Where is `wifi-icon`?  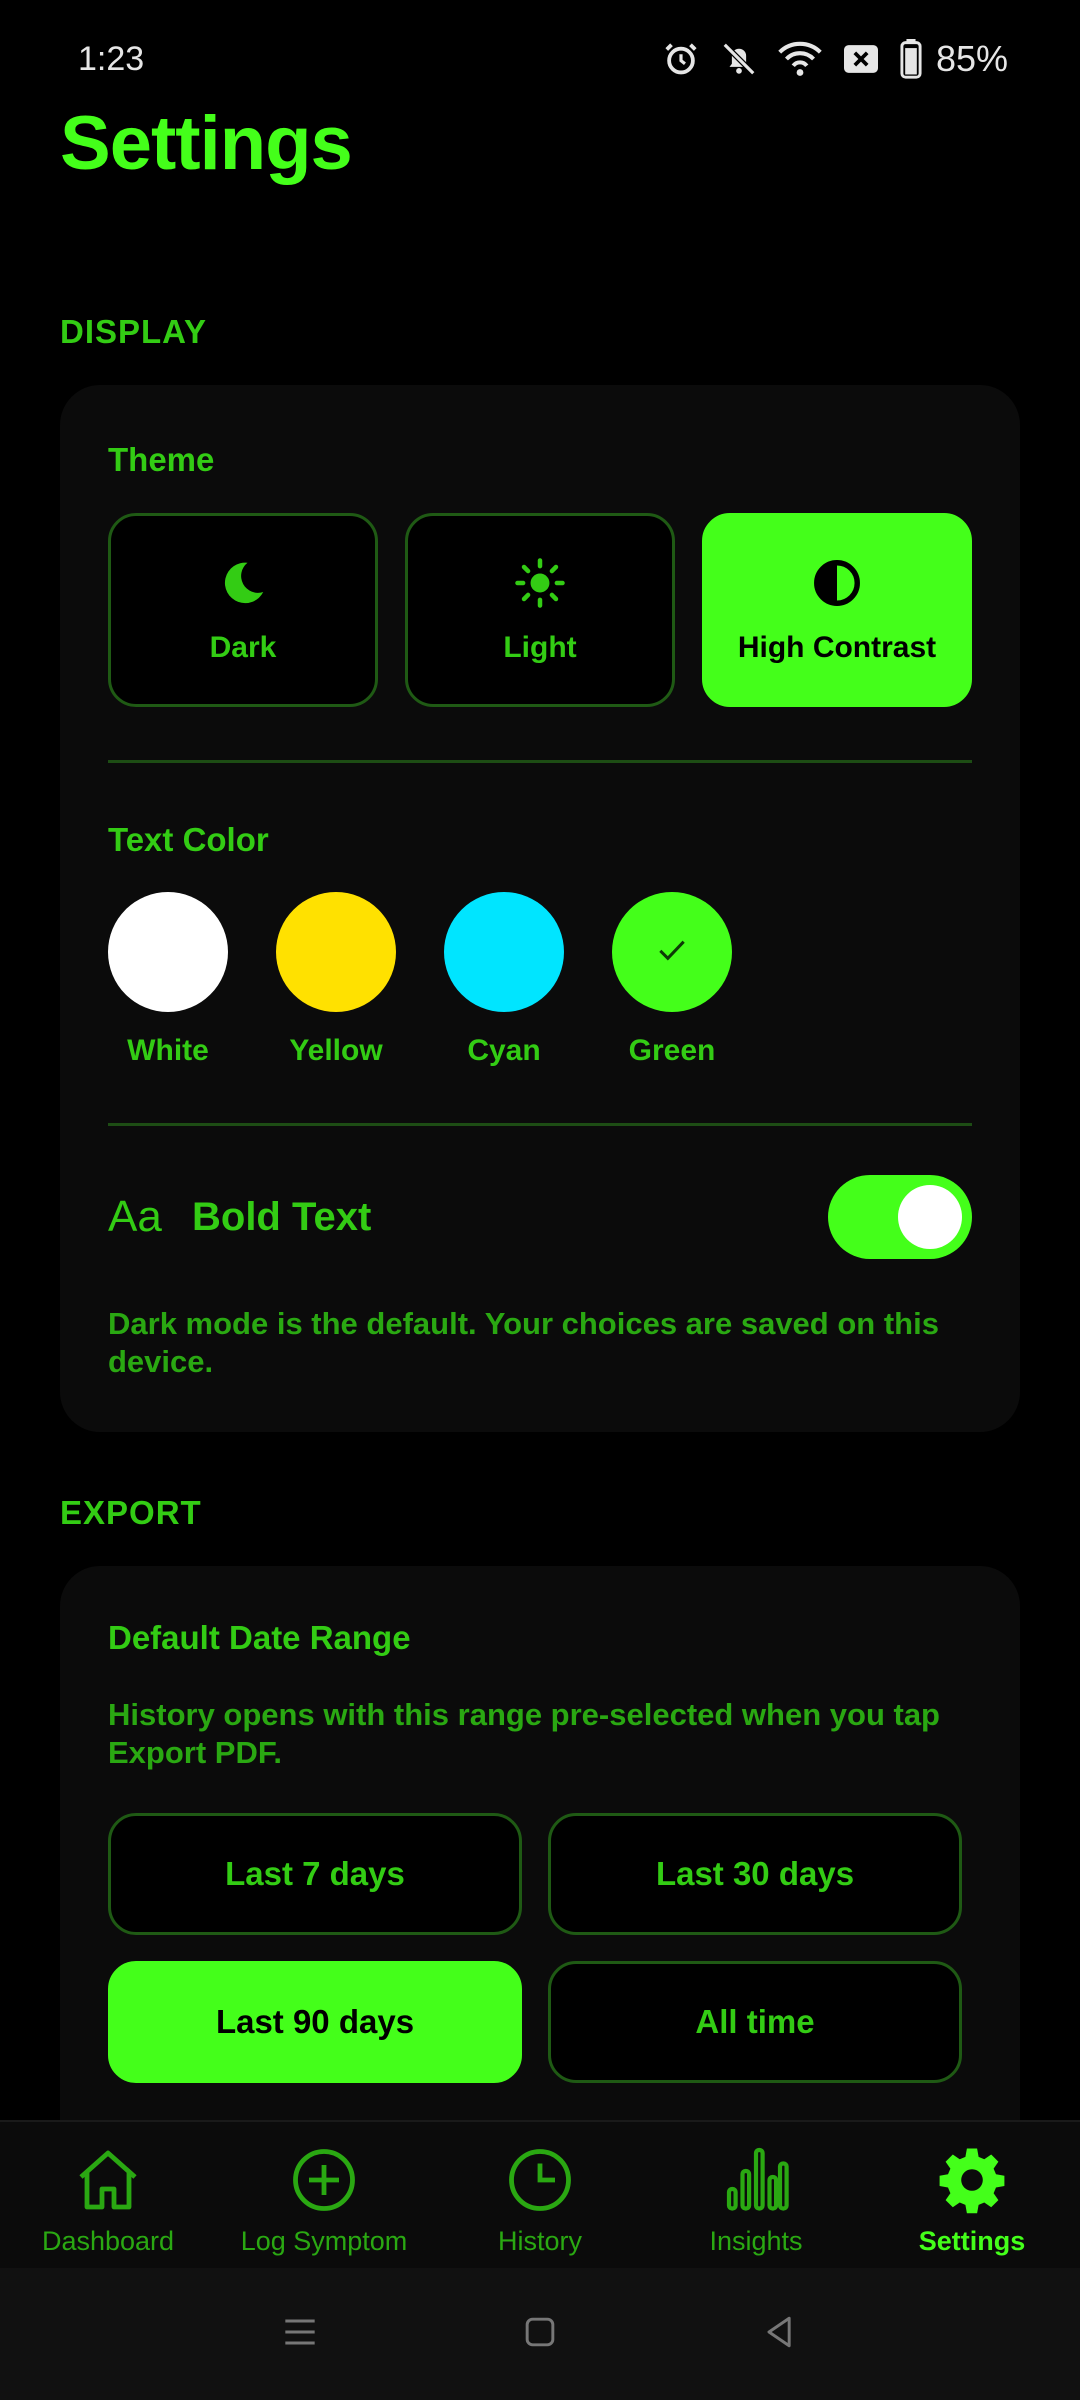
wifi-icon is located at coordinates (800, 59).